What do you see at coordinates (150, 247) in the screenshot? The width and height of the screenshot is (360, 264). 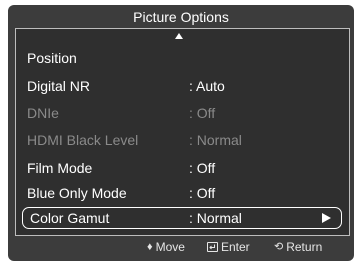 I see `move-icon: ♦` at bounding box center [150, 247].